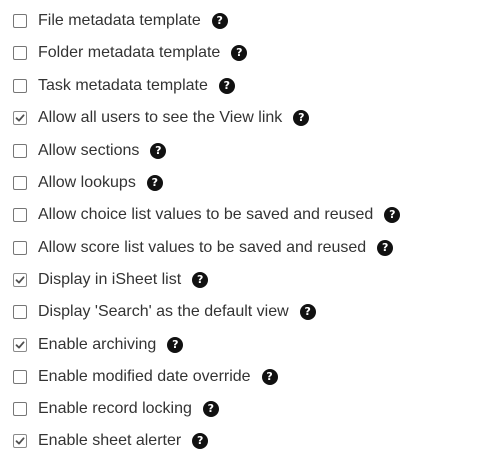 This screenshot has width=481, height=464. I want to click on allow-view-link-checkbox, so click(20, 118).